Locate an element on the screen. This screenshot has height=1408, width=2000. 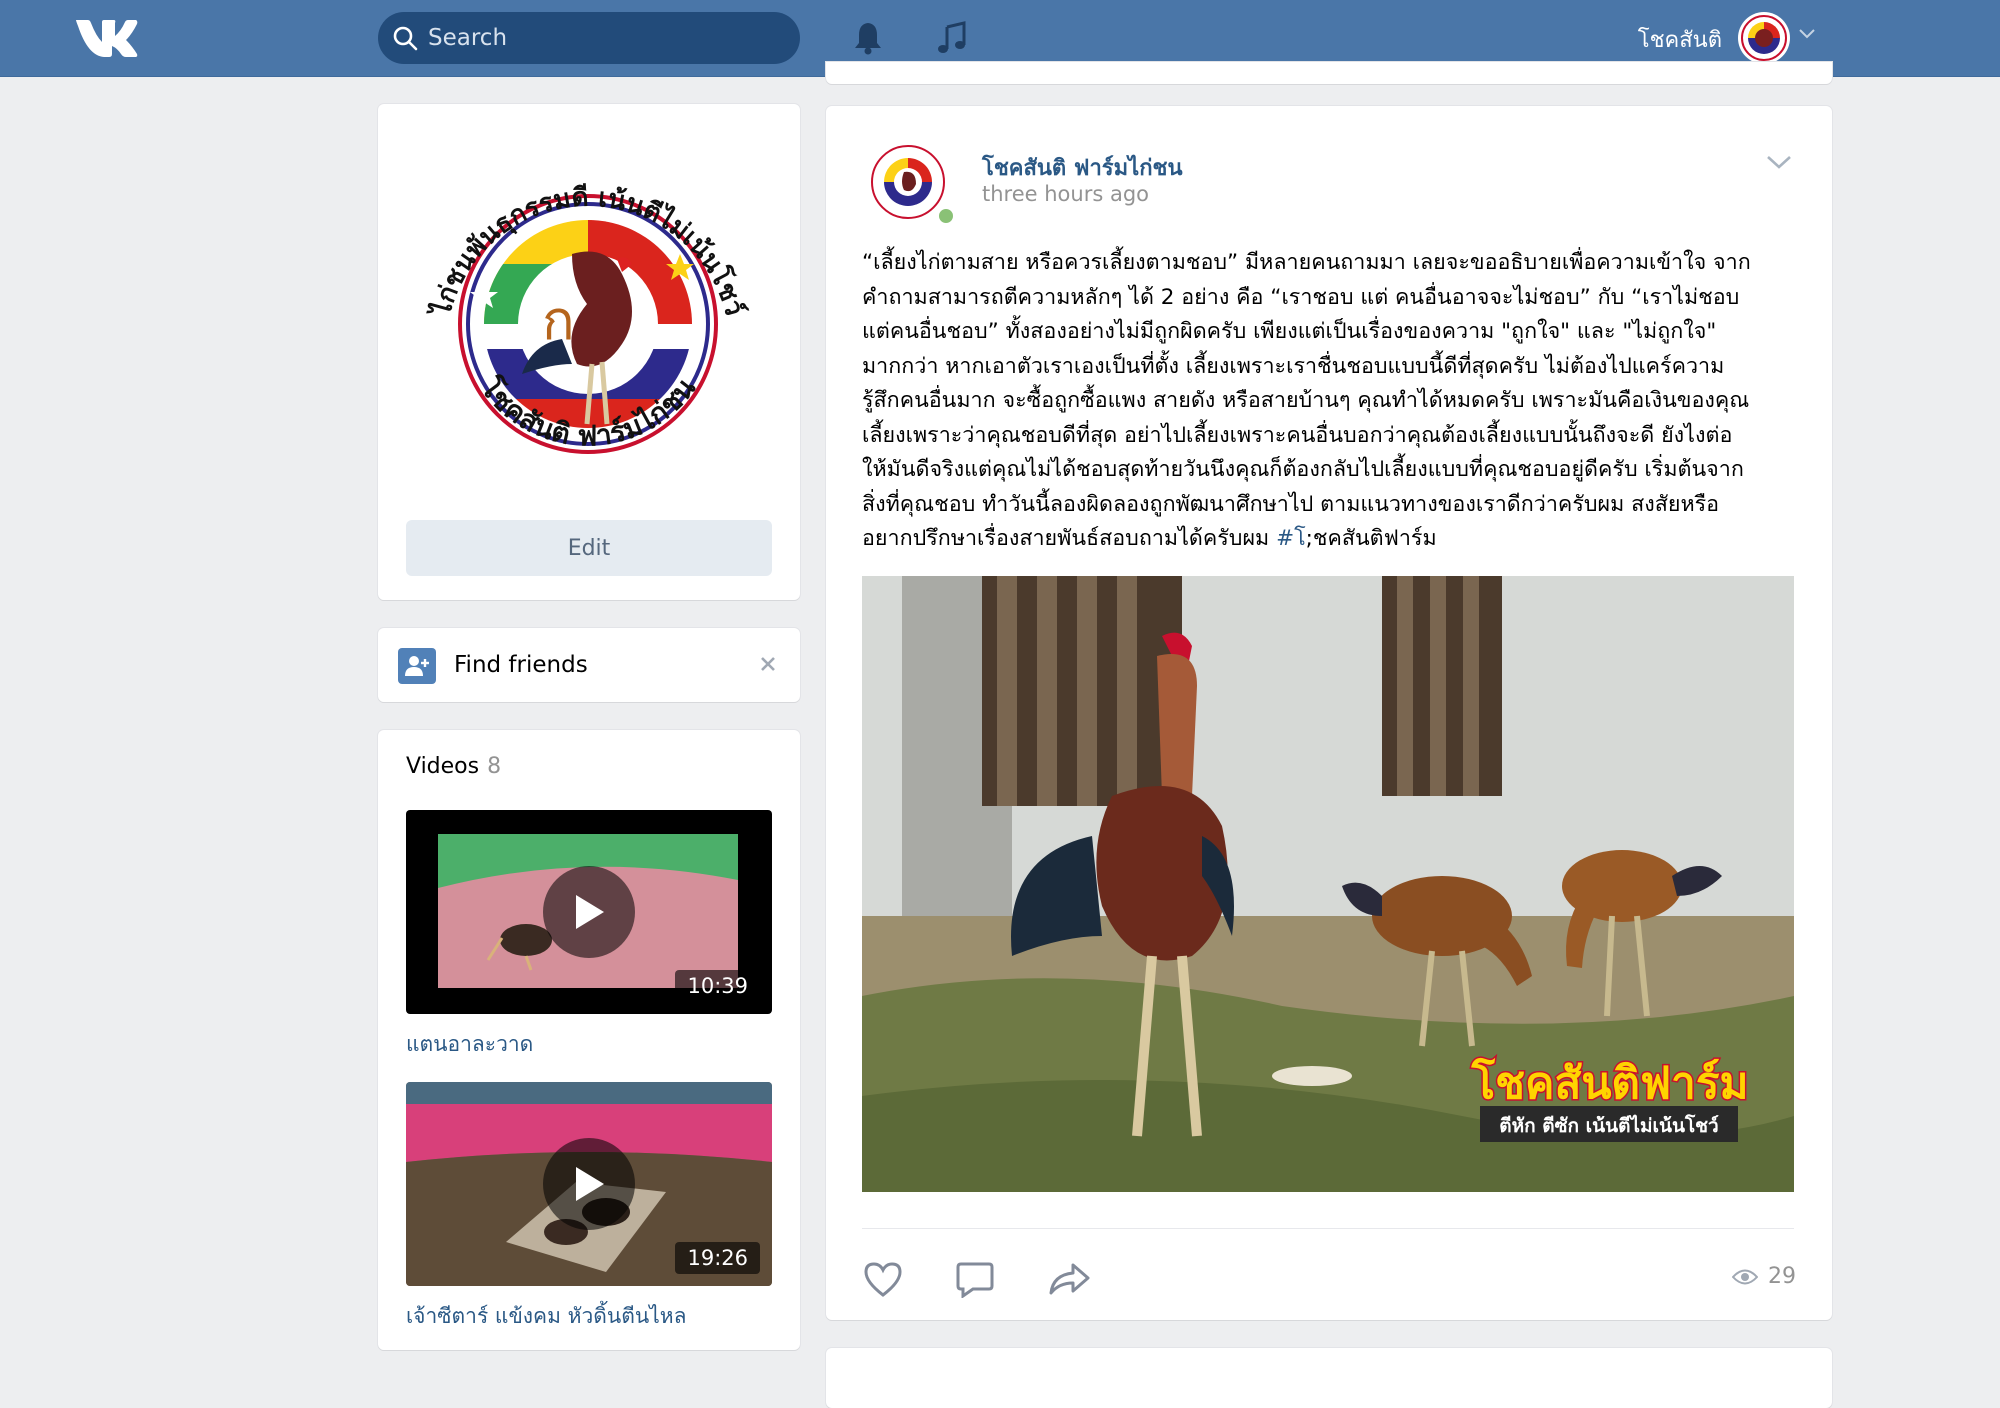
post-divider is located at coordinates (1328, 1228).